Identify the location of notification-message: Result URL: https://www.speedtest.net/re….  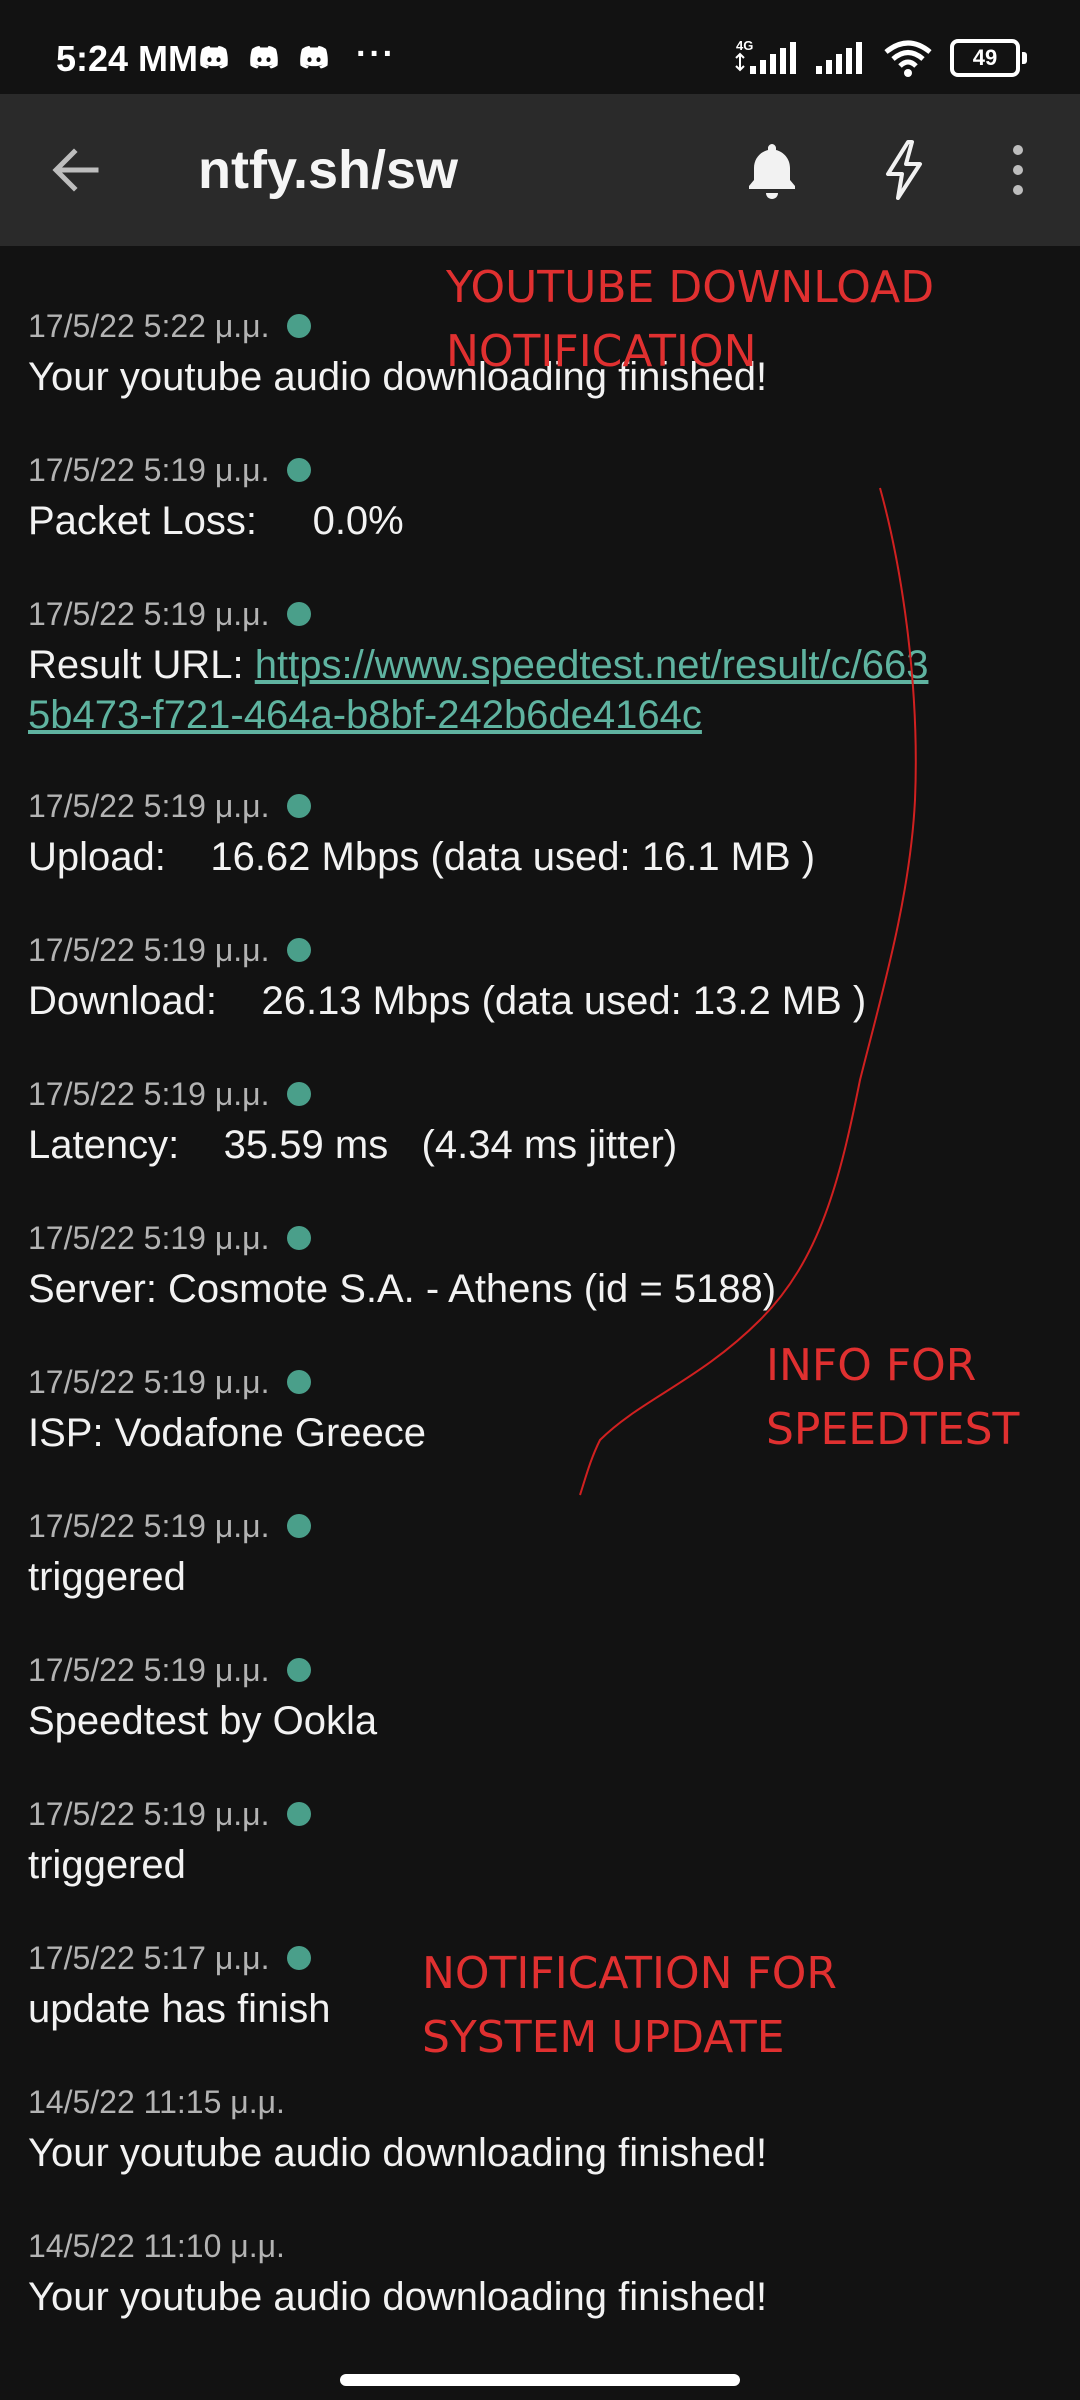
(488, 690).